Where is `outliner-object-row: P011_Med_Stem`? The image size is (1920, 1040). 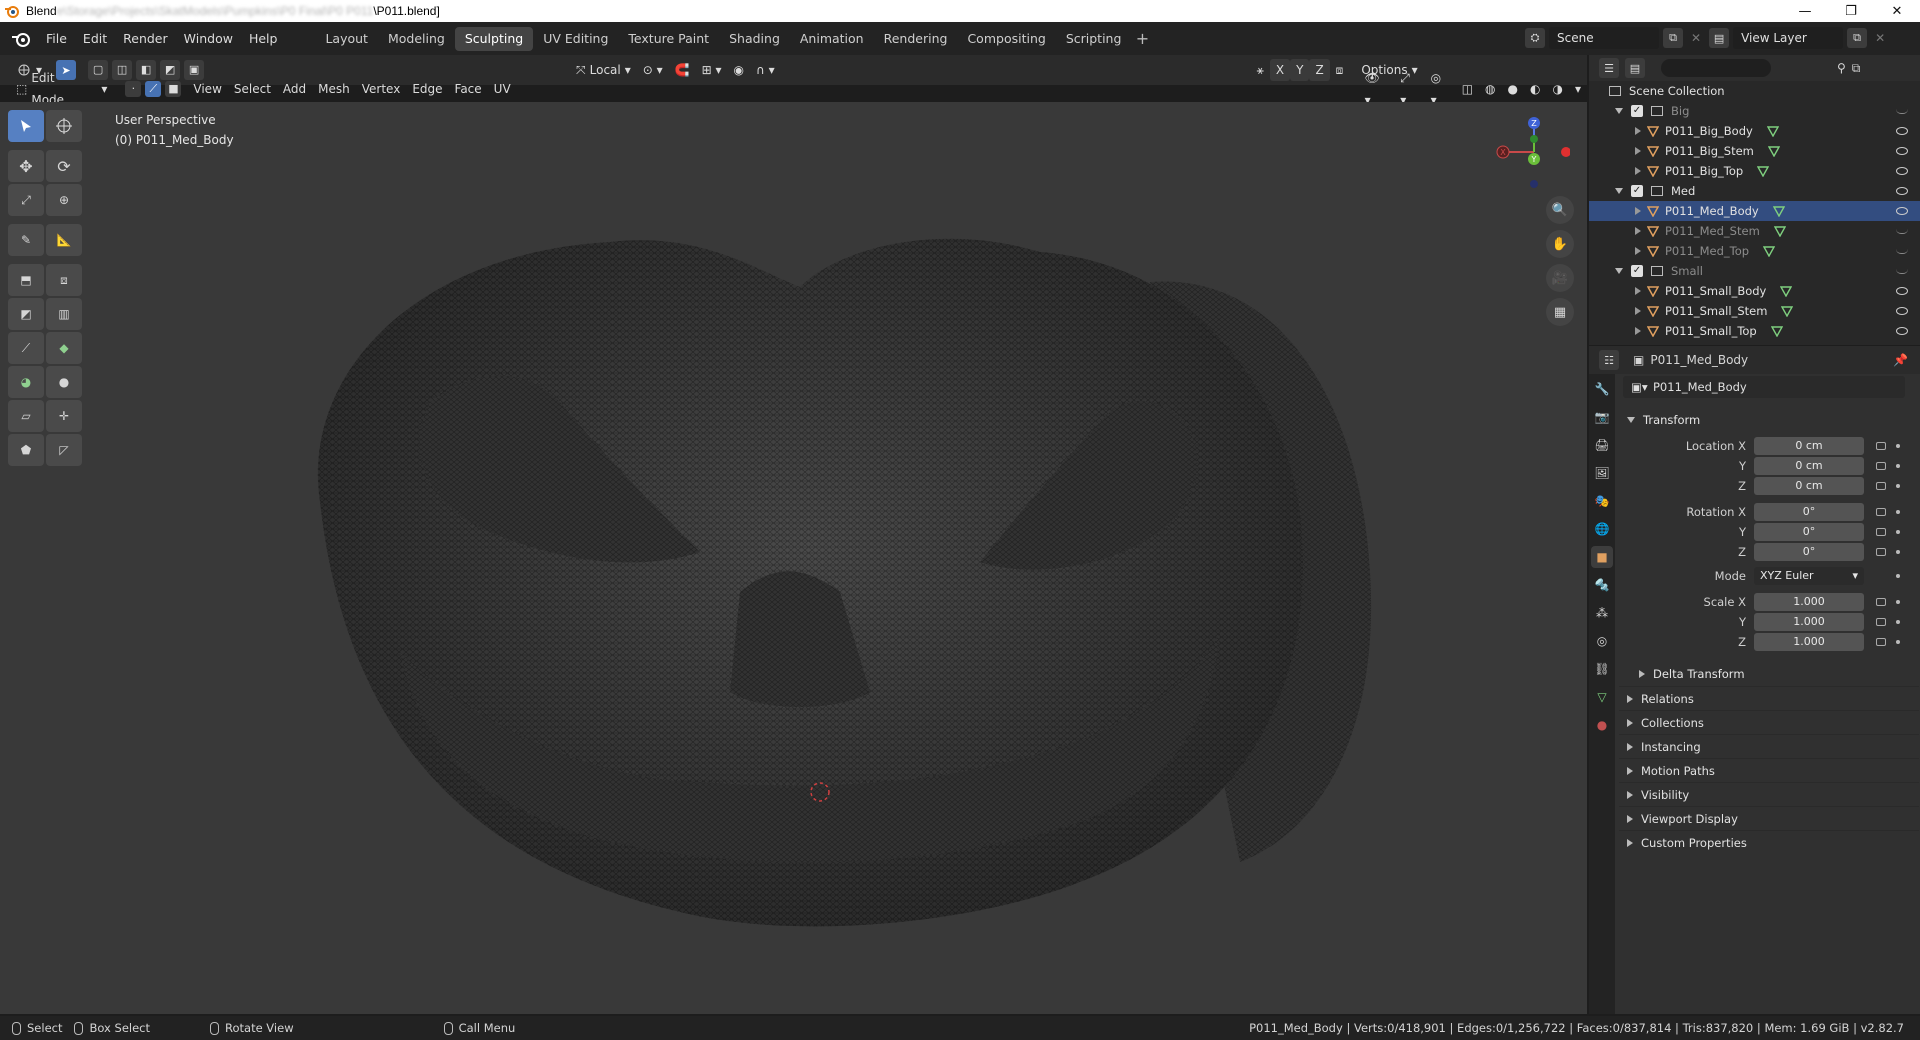
outliner-object-row: P011_Med_Stem is located at coordinates (1754, 231).